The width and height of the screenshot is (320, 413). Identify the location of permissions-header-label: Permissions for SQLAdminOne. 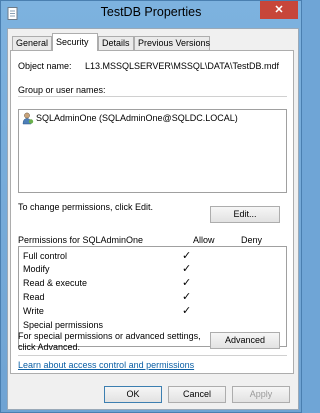
(81, 240).